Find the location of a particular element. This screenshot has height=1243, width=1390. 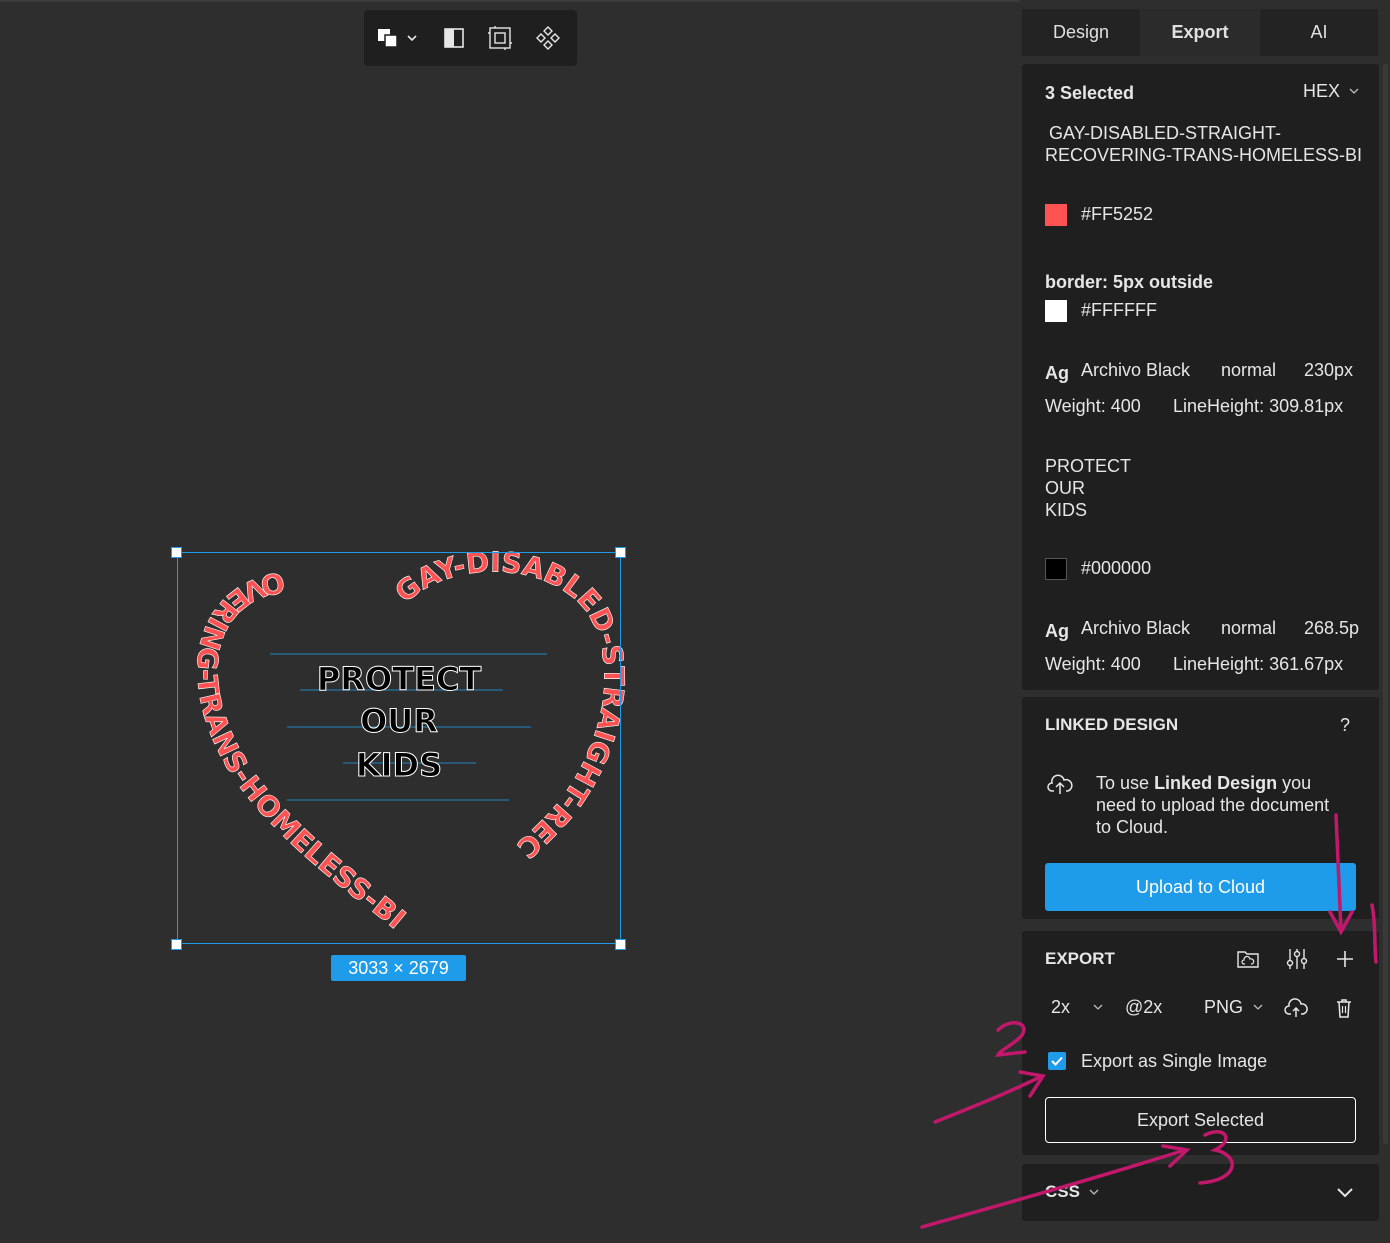

font2-weight: Weight: 400 is located at coordinates (1093, 664).